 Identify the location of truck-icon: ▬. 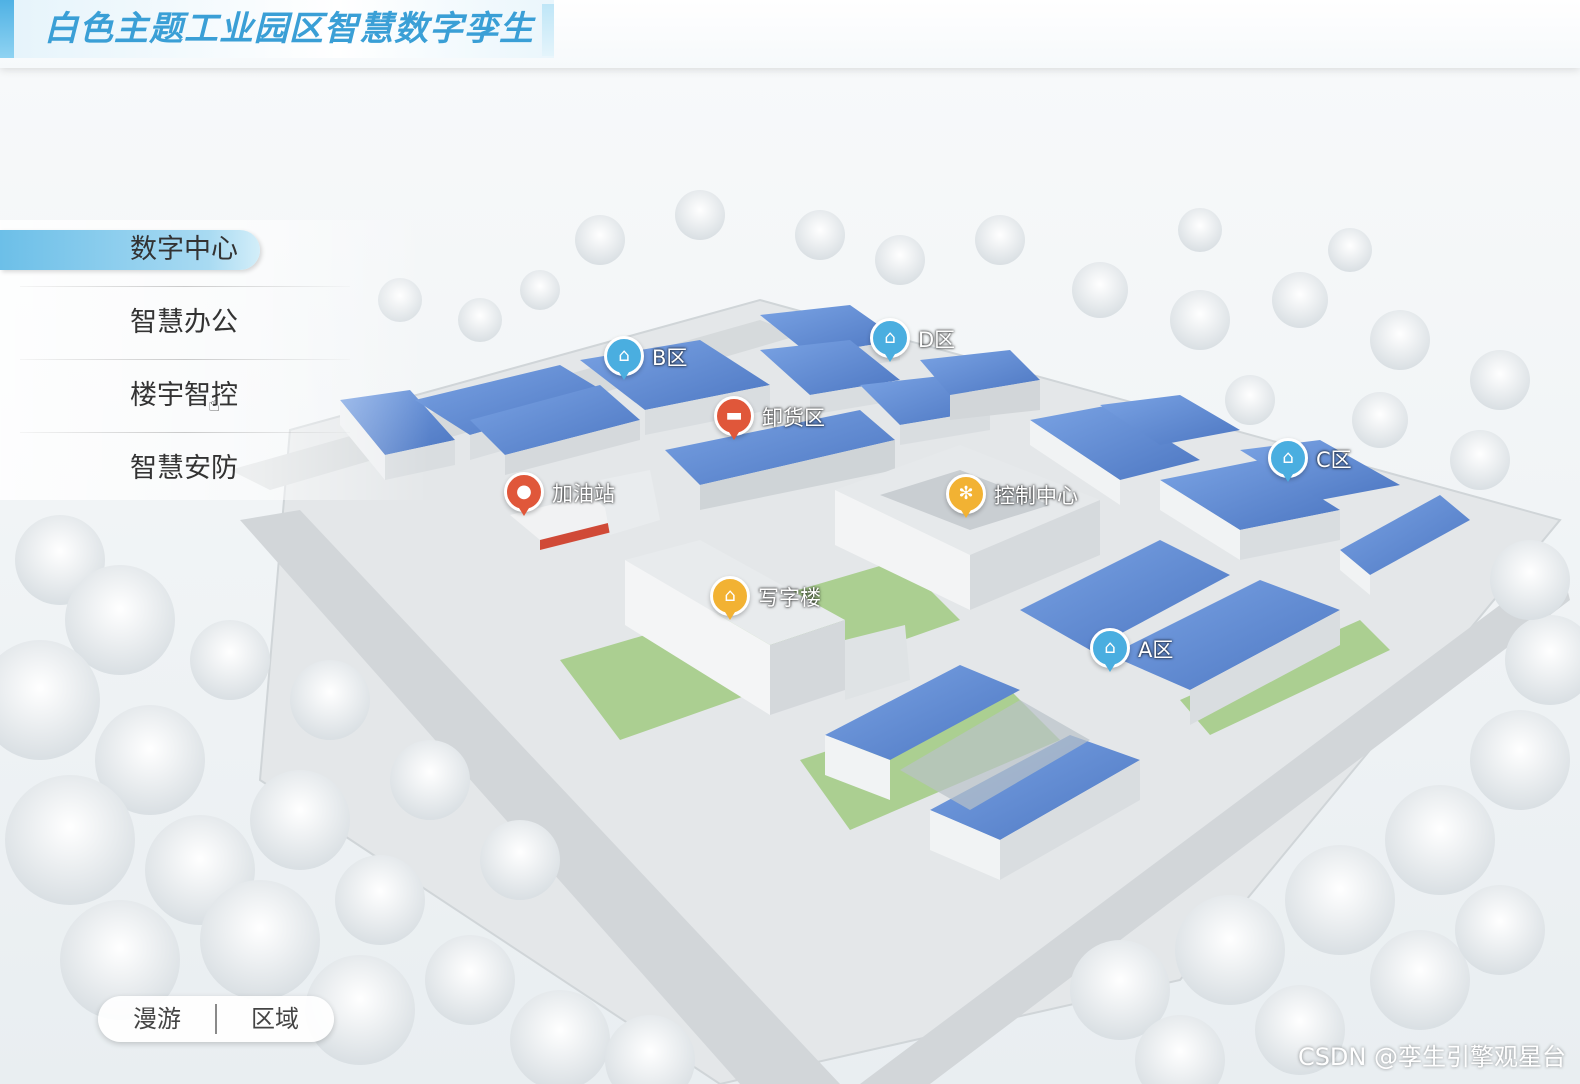
(734, 416).